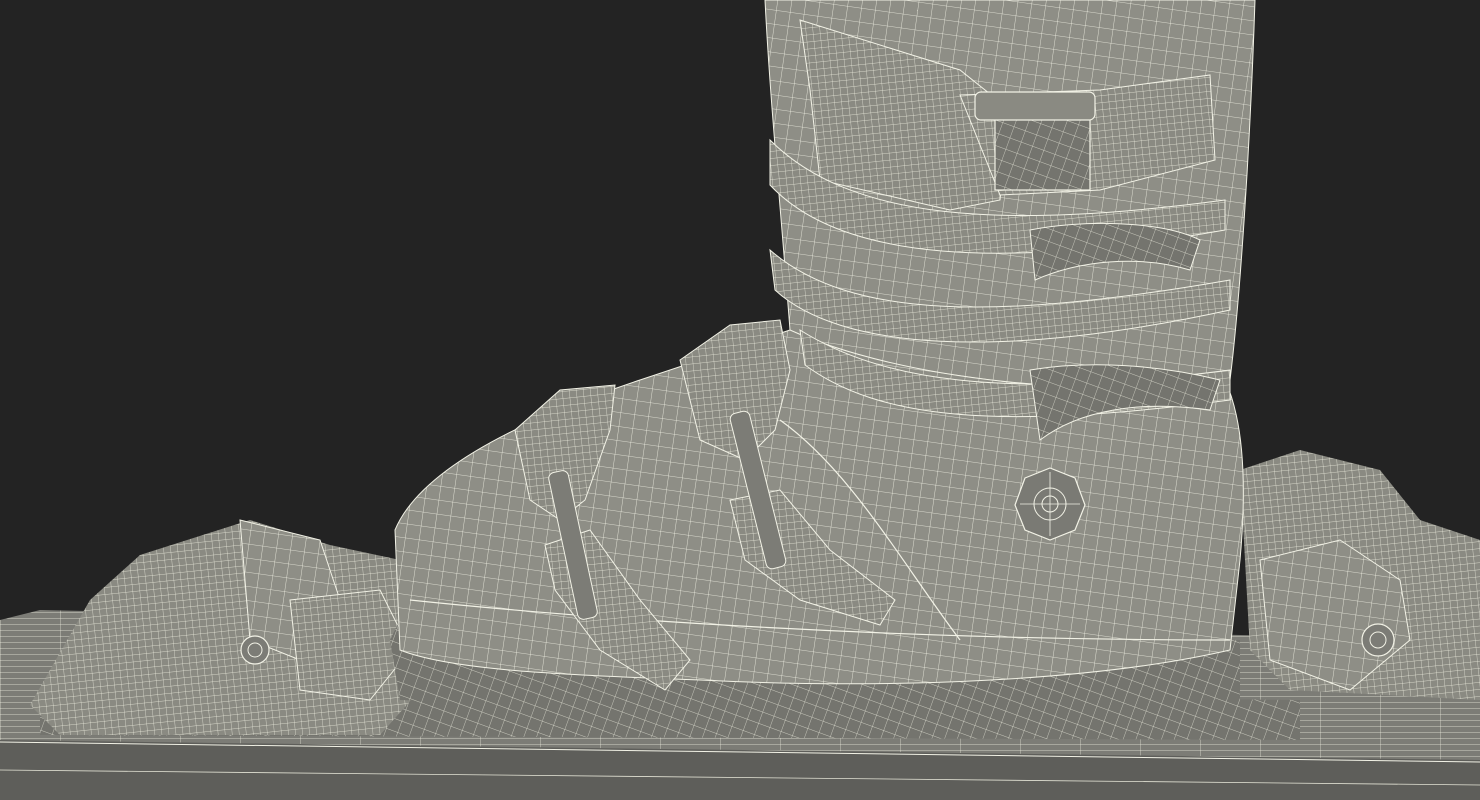 Image resolution: width=1480 pixels, height=800 pixels. I want to click on toe-binding, so click(225, 627).